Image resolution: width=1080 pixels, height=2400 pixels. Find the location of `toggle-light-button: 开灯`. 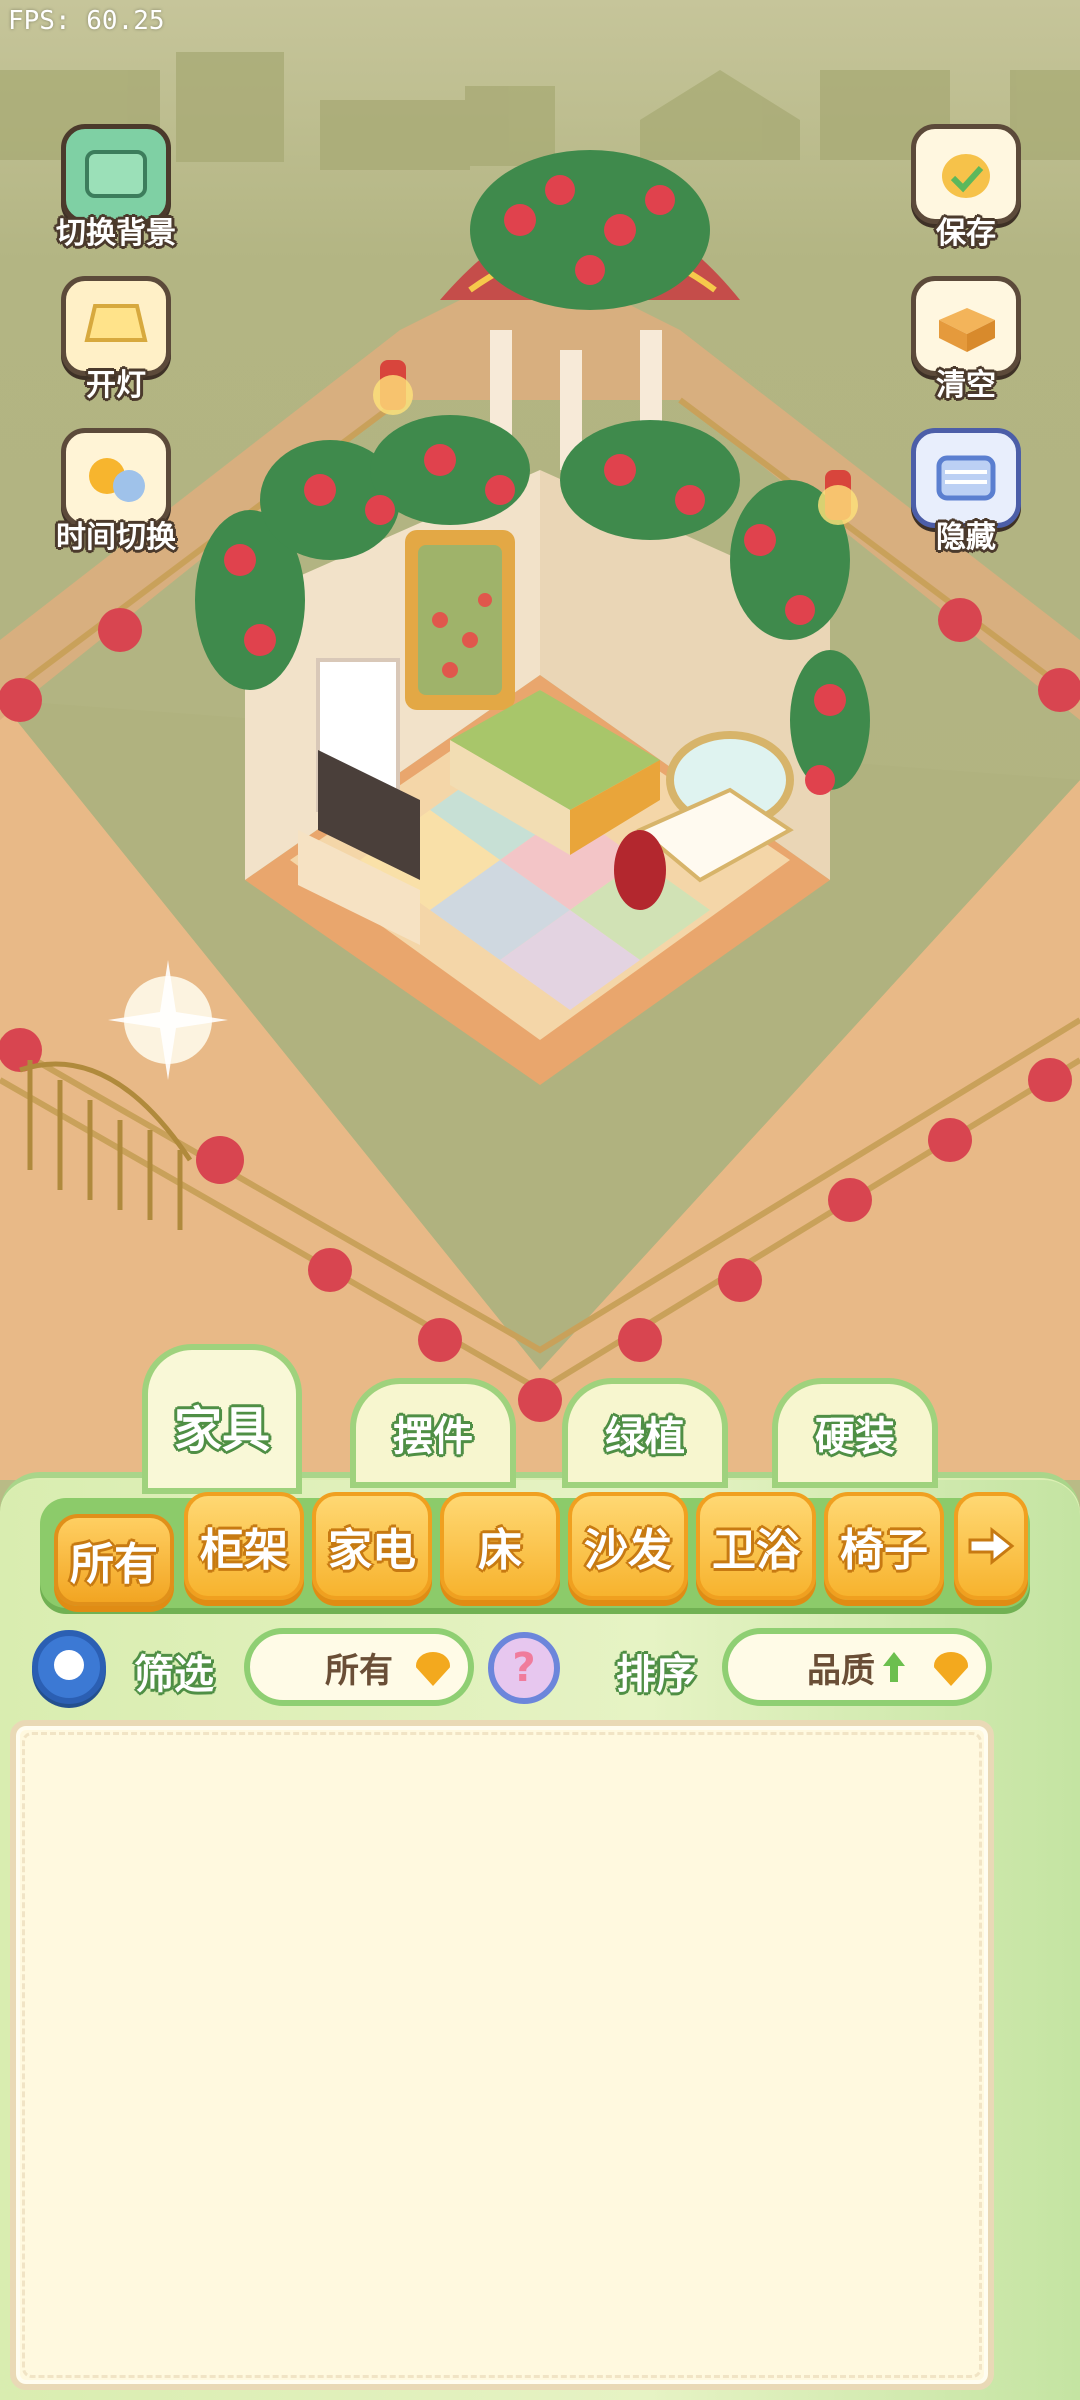

toggle-light-button: 开灯 is located at coordinates (116, 341).